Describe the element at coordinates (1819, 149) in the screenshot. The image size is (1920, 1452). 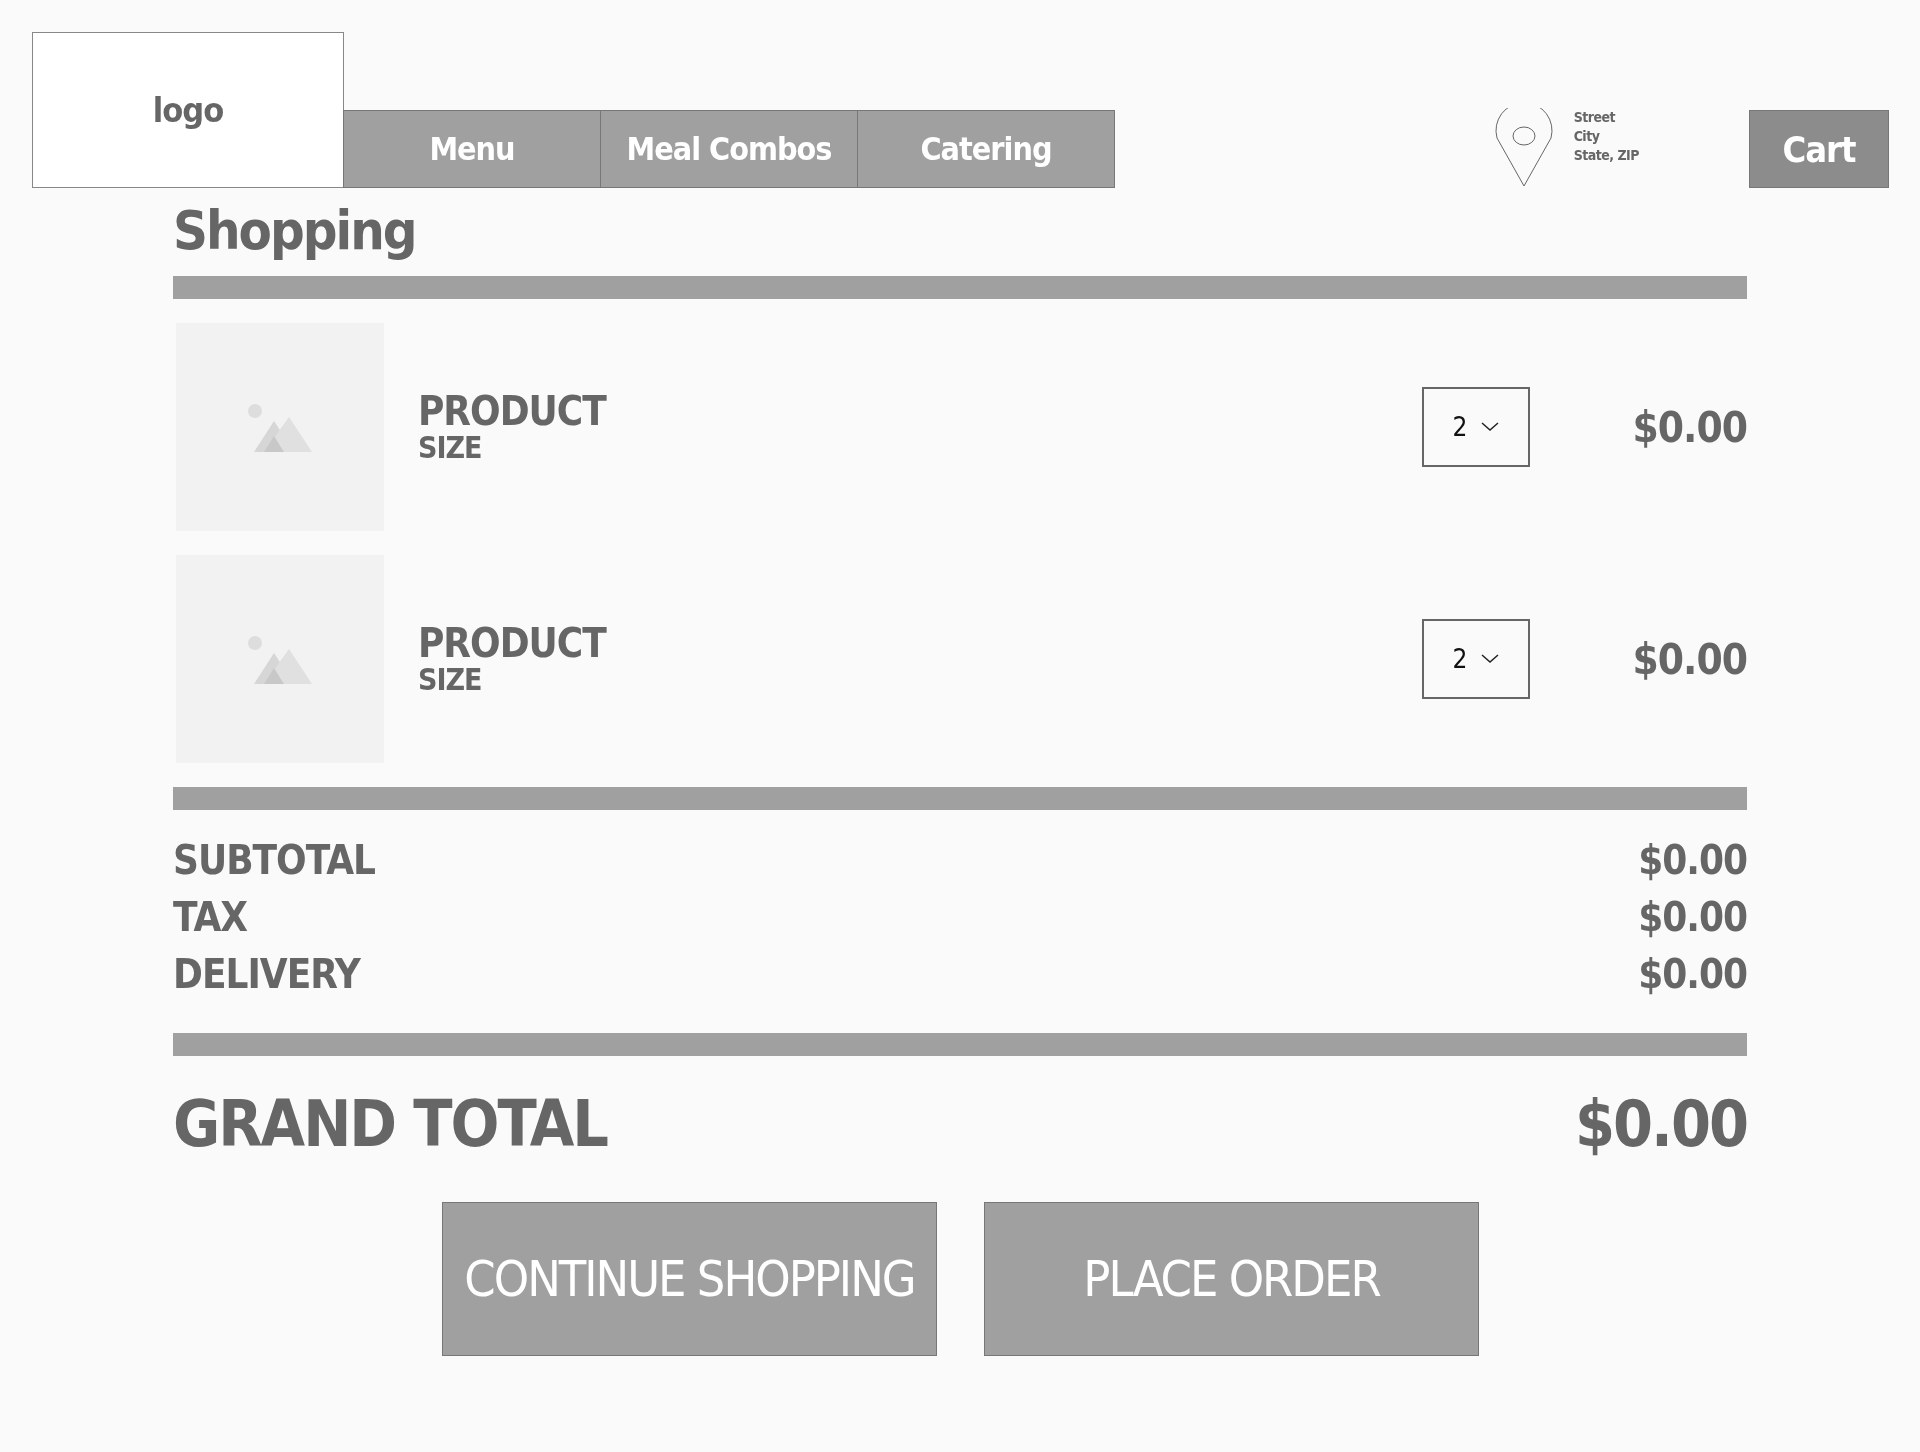
I see `cart-button: Cart` at that location.